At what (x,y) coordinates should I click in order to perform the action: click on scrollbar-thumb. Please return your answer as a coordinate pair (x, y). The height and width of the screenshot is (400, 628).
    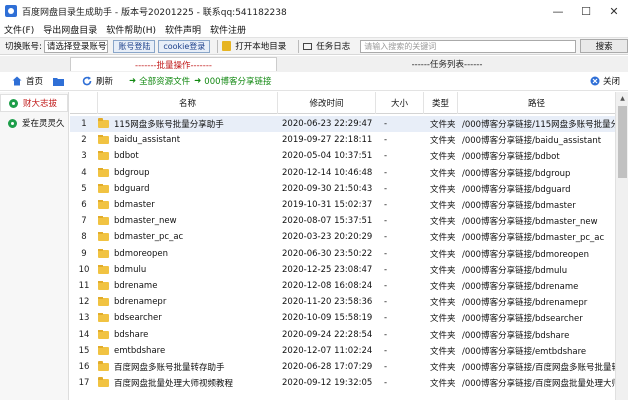
    Looking at the image, I should click on (622, 142).